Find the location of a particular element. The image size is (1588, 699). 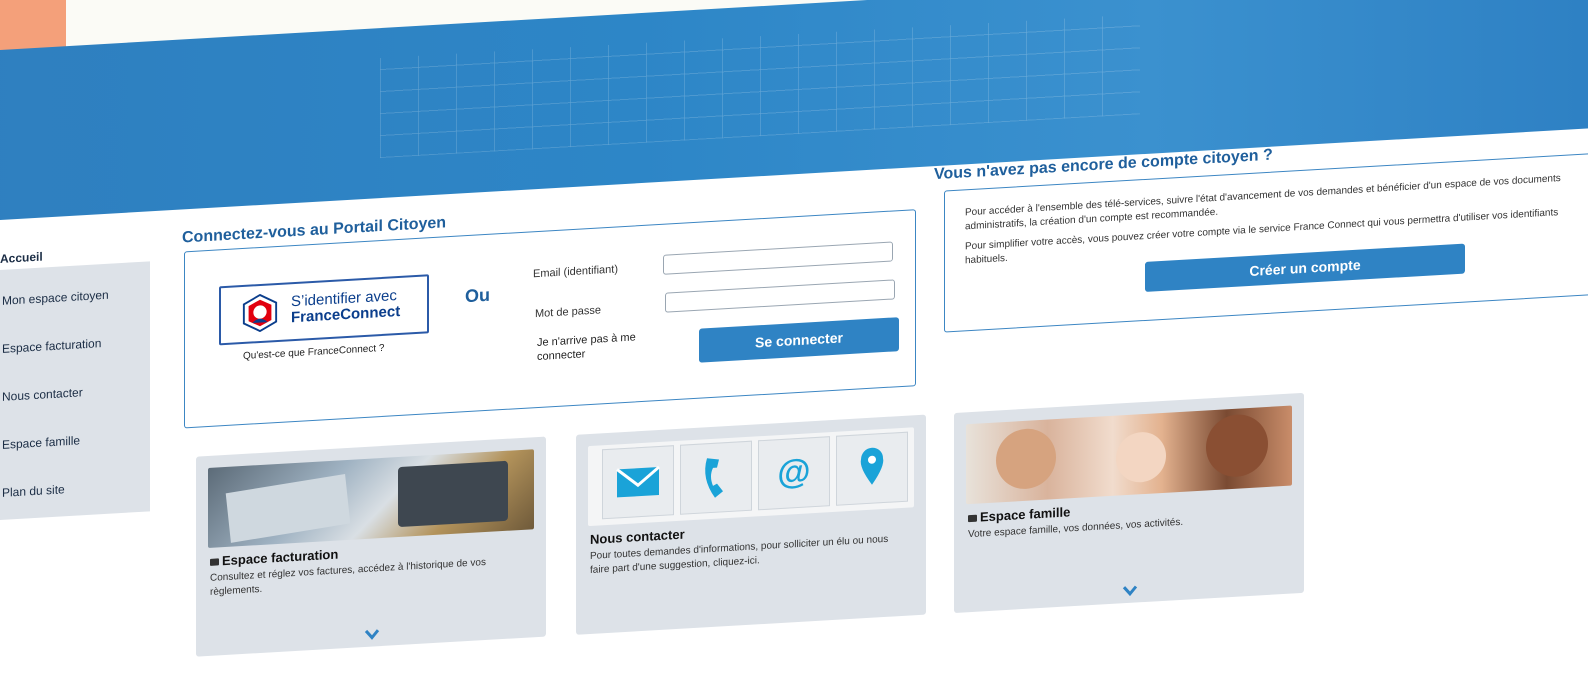

franceconnect-button: S’identifier avec FranceConnect is located at coordinates (324, 310).